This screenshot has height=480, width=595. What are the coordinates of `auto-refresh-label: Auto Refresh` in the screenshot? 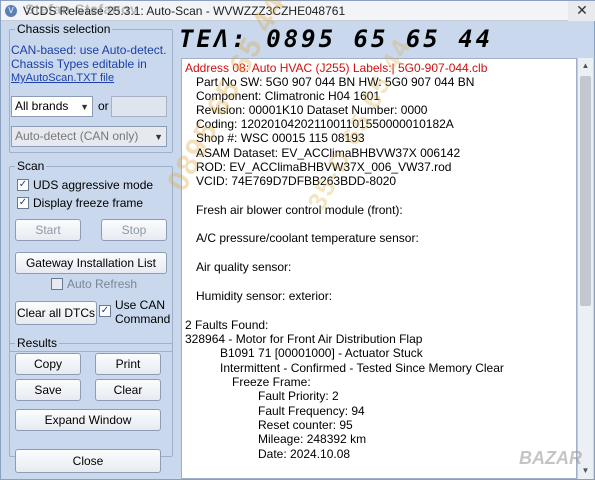 It's located at (102, 284).